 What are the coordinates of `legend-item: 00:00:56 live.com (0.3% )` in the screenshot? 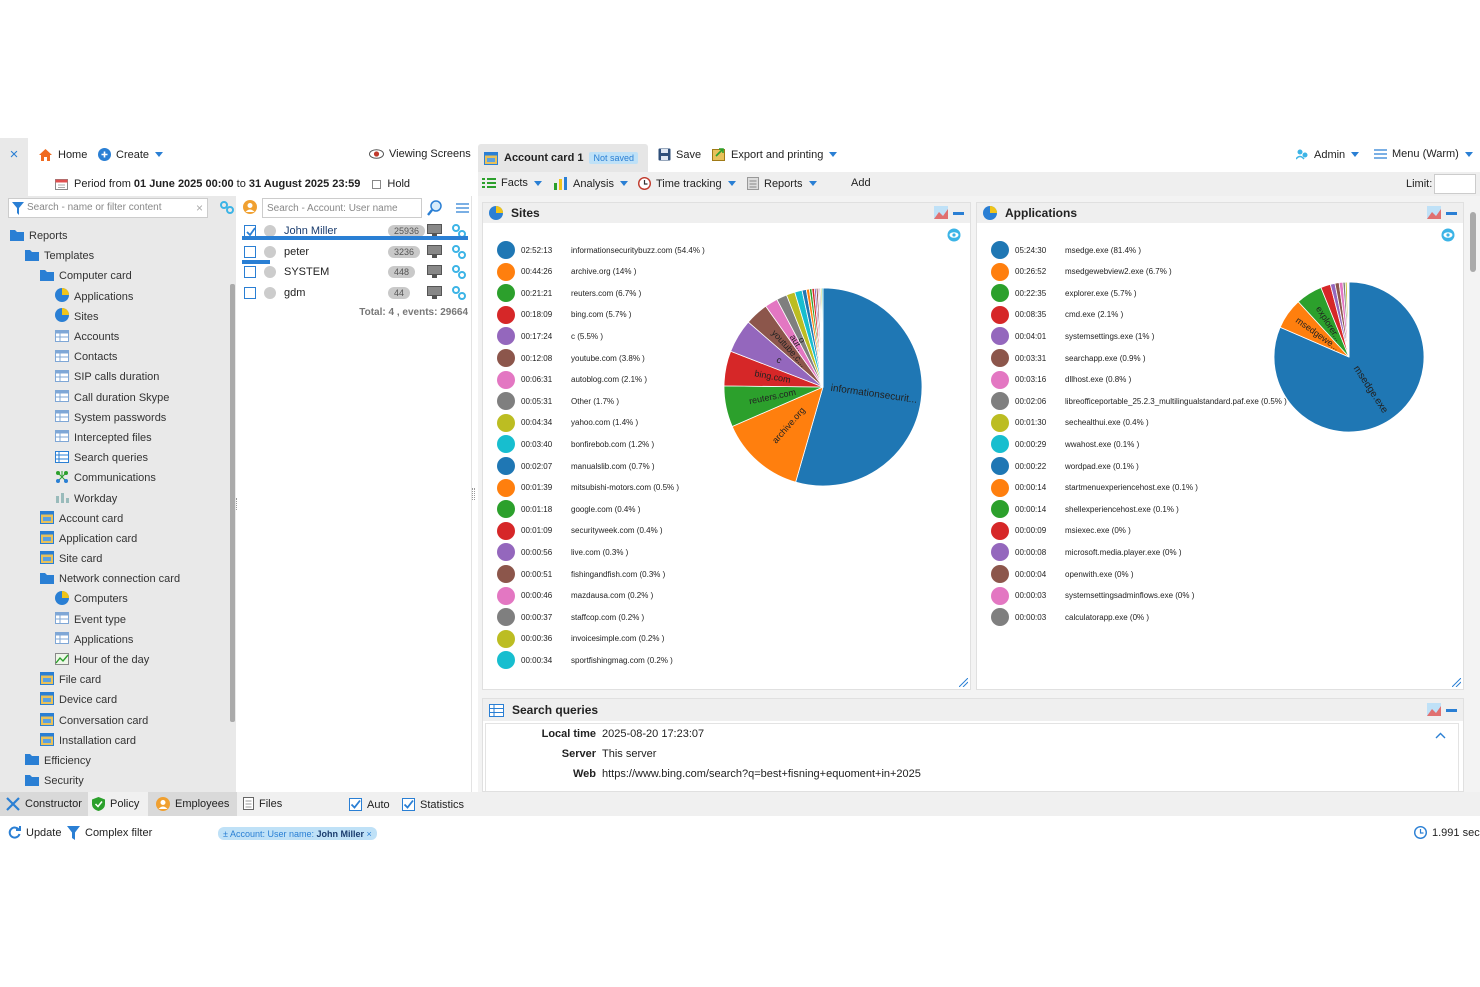 It's located at (562, 552).